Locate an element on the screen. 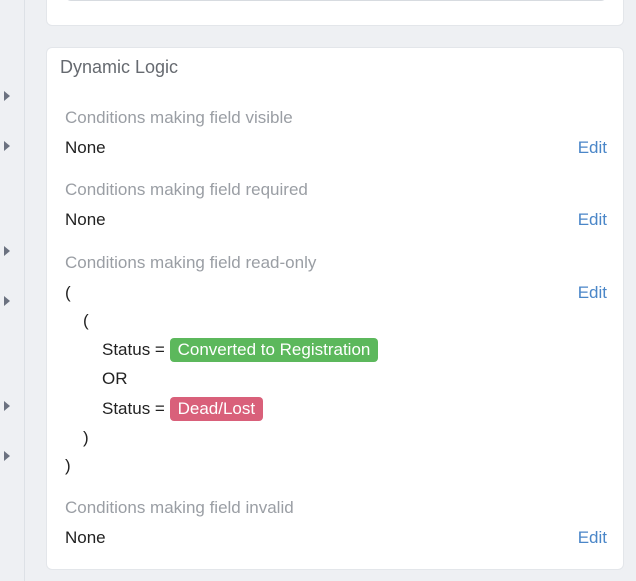  logic-close-paren-outer: ) is located at coordinates (68, 465).